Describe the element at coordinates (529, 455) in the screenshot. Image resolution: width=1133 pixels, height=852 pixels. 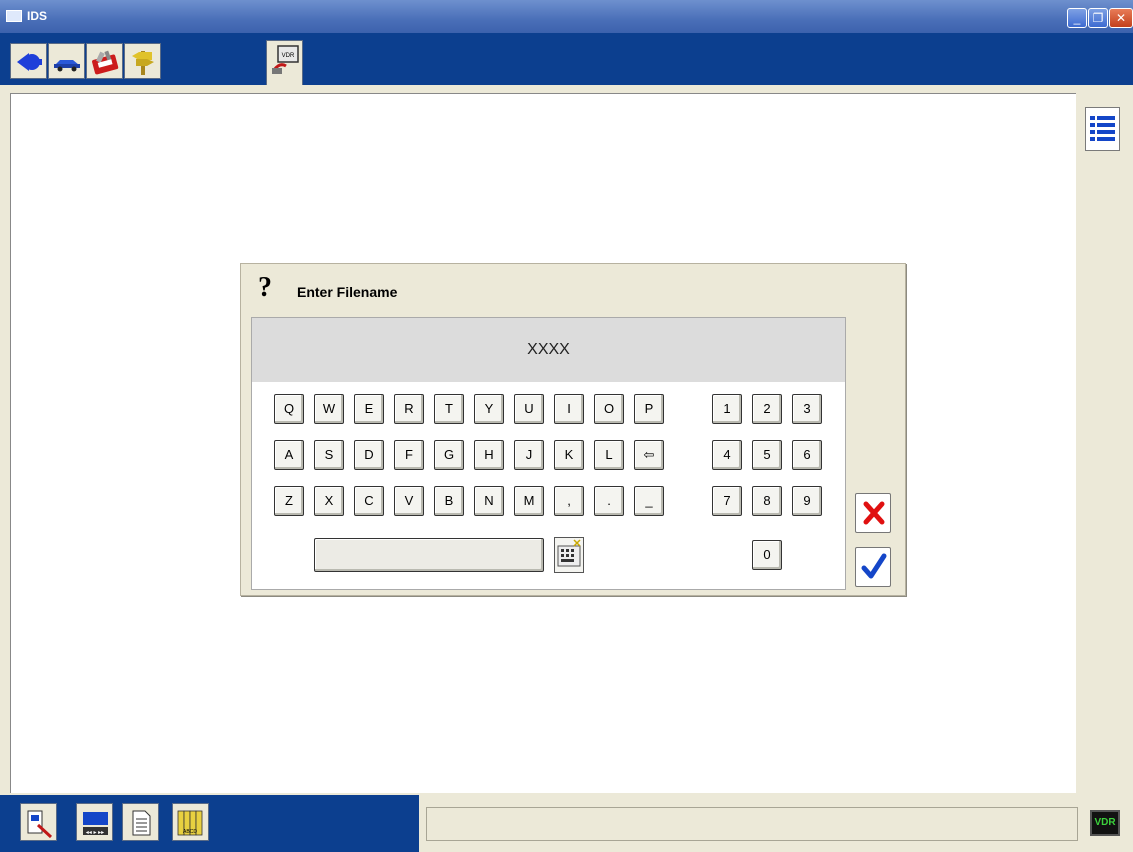
I see `key-j: J` at that location.